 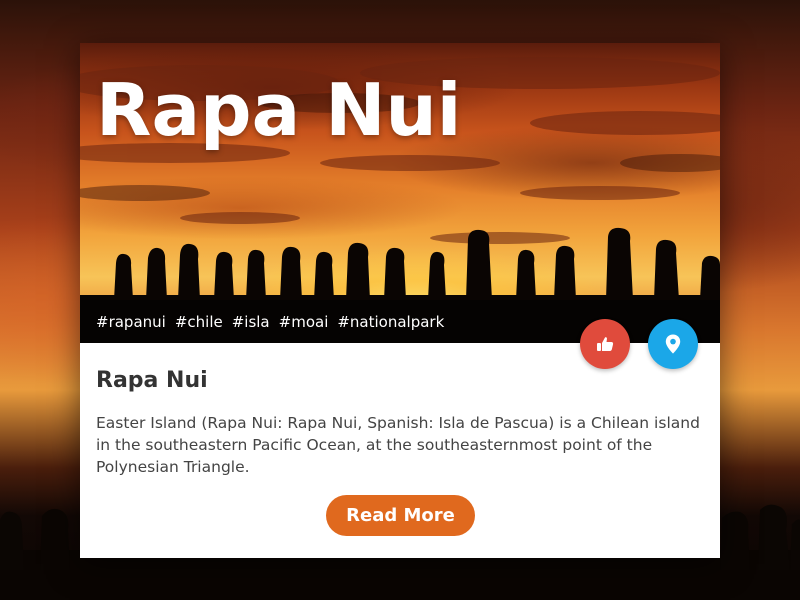 I want to click on map-pin-icon, so click(x=673, y=344).